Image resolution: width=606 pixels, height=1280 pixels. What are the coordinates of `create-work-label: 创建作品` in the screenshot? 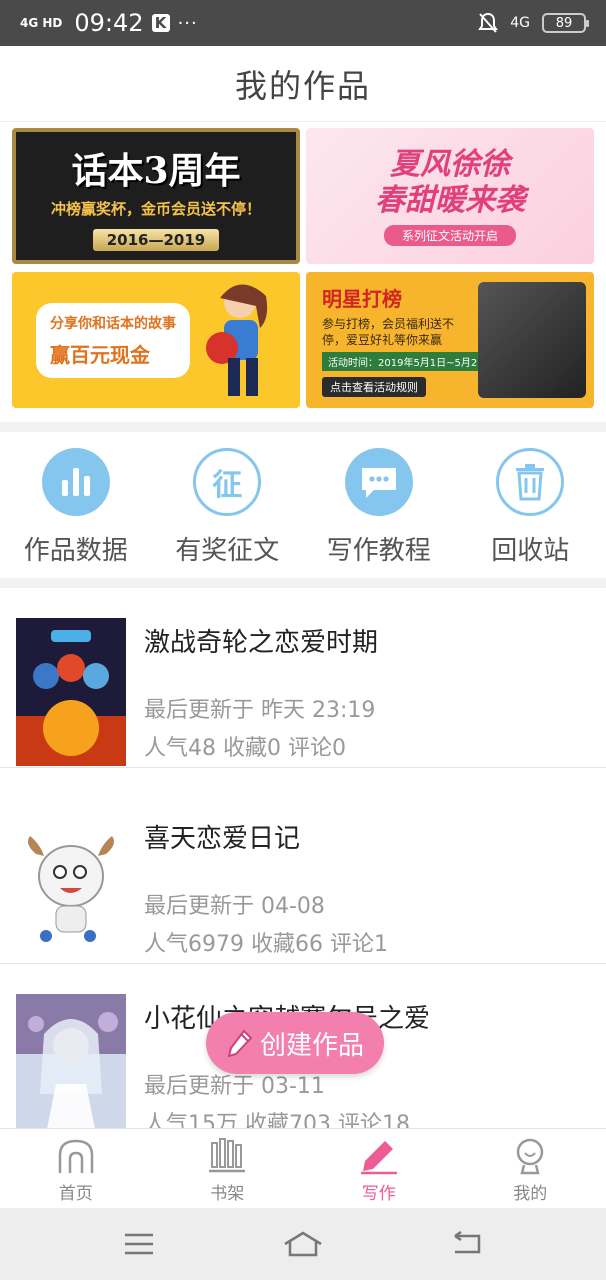 It's located at (311, 1045).